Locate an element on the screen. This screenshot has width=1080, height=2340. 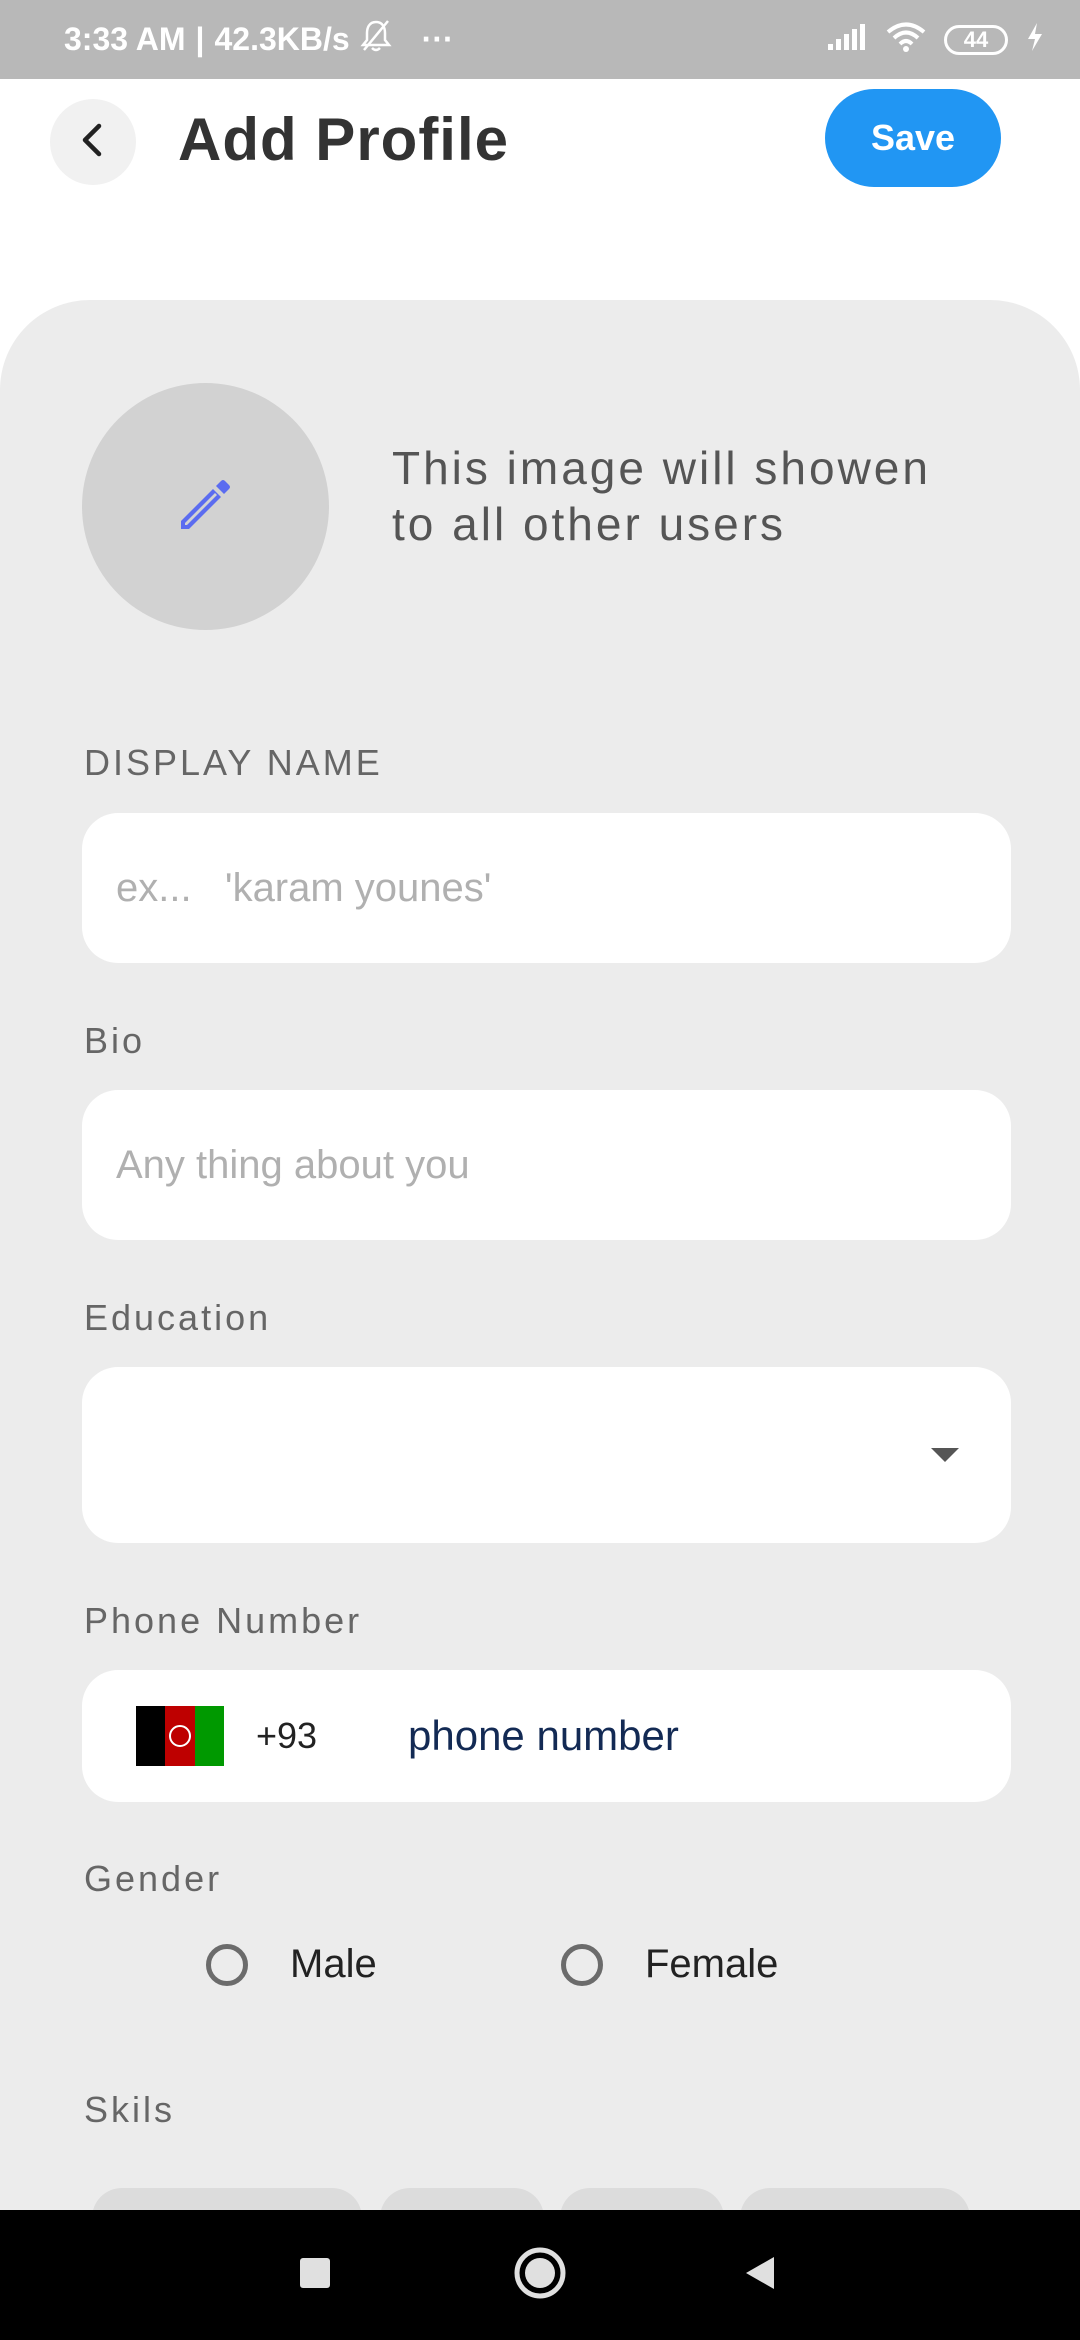
phone-placeholder: phone number is located at coordinates (543, 1735).